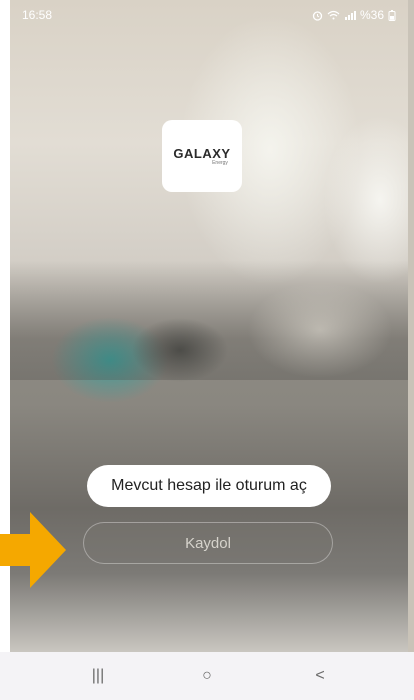 This screenshot has width=414, height=700. Describe the element at coordinates (37, 15) in the screenshot. I see `status-time: 16:58` at that location.